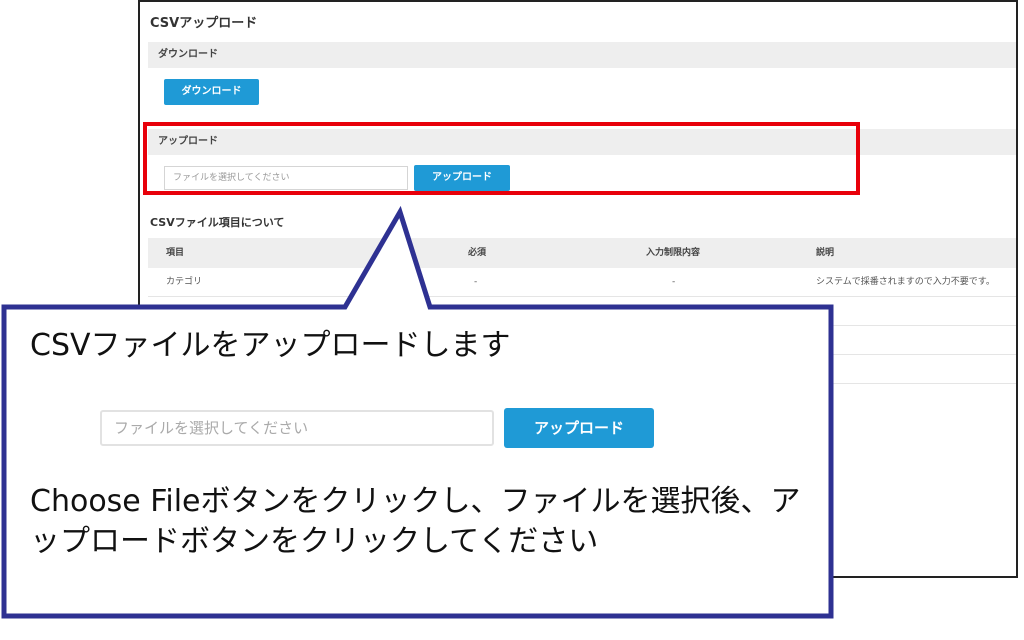  What do you see at coordinates (477, 253) in the screenshot?
I see `col-required: 必須` at bounding box center [477, 253].